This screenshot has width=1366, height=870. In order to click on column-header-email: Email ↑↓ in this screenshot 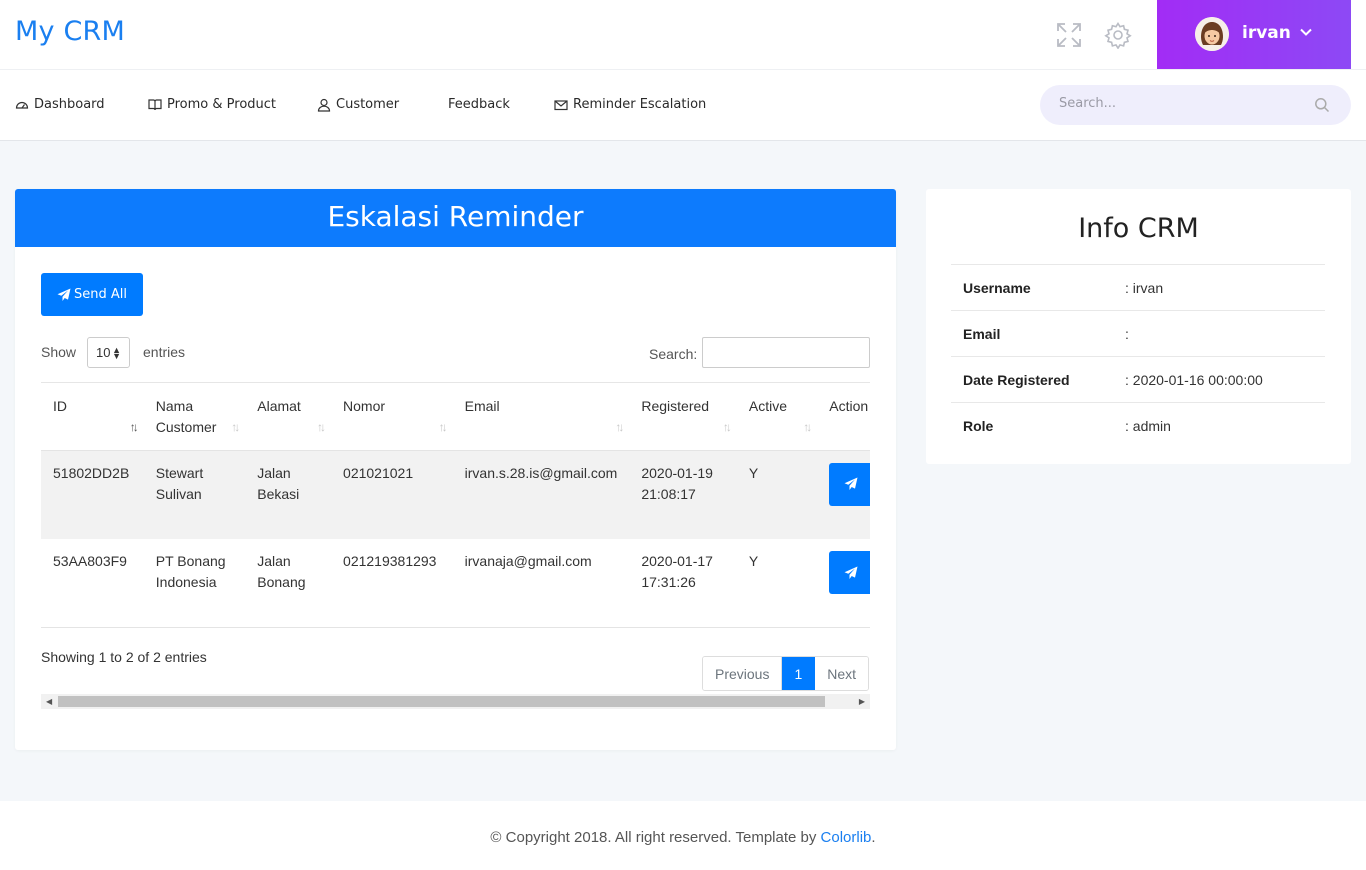, I will do `click(541, 417)`.